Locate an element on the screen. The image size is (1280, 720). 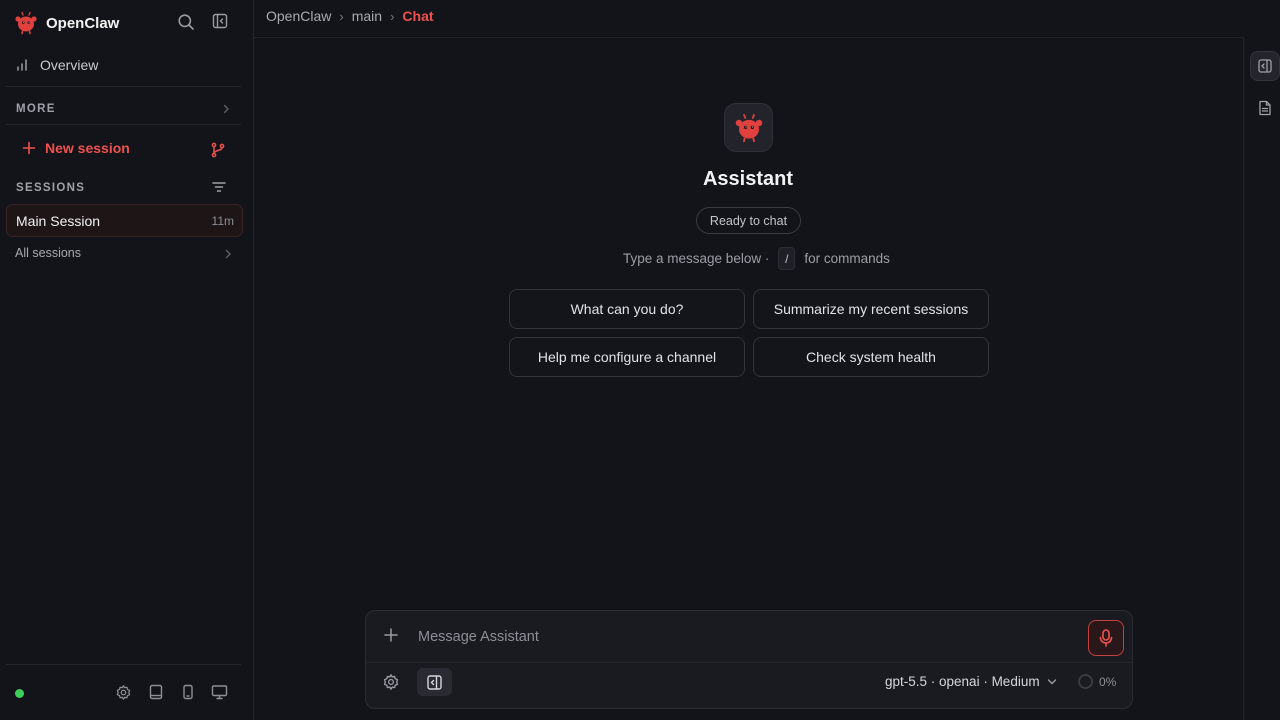
nav-overview-label: Overview is located at coordinates (69, 65).